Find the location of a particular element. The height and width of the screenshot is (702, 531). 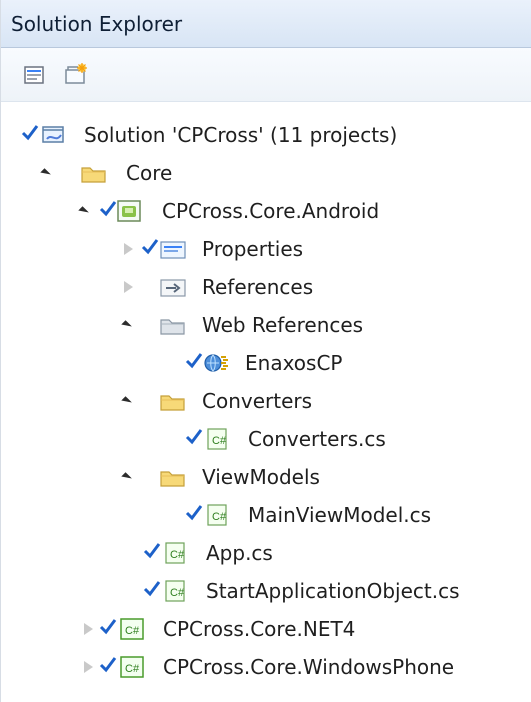

tree-item-label: CPCross.Core.WindowsPhone is located at coordinates (309, 667).